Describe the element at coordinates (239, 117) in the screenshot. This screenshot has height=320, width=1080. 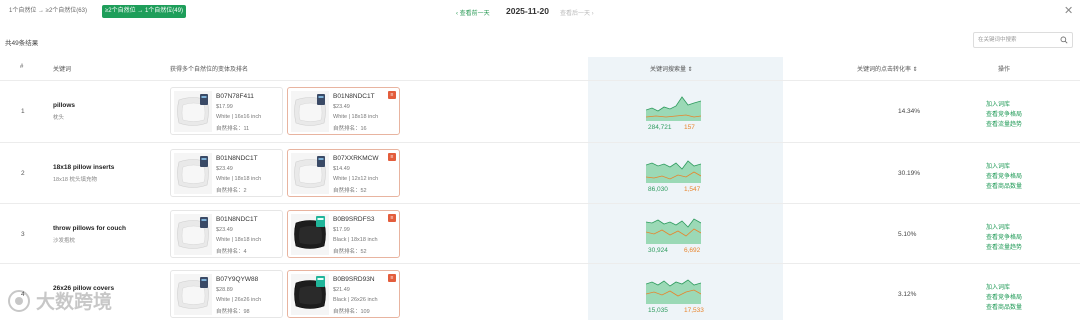
I see `product-variant: White | 16x16 inch` at that location.